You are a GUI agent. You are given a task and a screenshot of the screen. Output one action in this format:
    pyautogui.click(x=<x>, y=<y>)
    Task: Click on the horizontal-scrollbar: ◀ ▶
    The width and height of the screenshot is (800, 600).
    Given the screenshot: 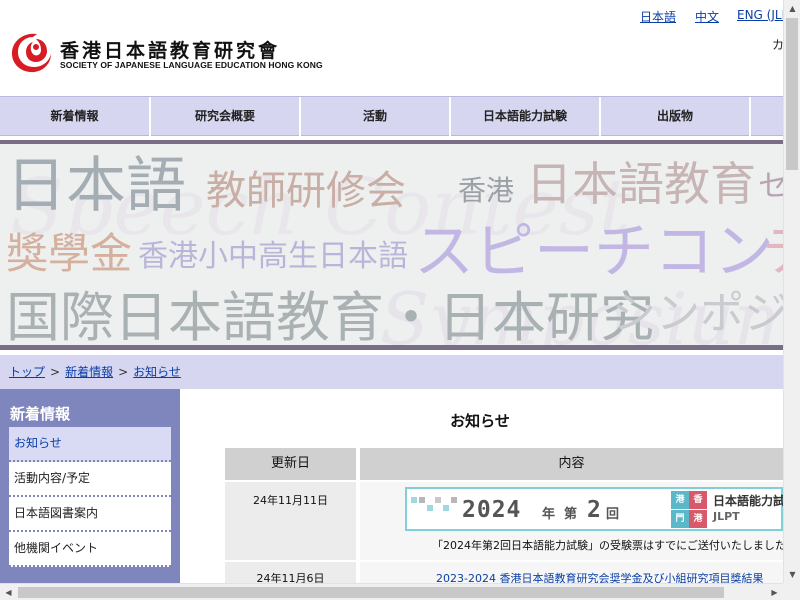 What is the action you would take?
    pyautogui.click(x=391, y=591)
    